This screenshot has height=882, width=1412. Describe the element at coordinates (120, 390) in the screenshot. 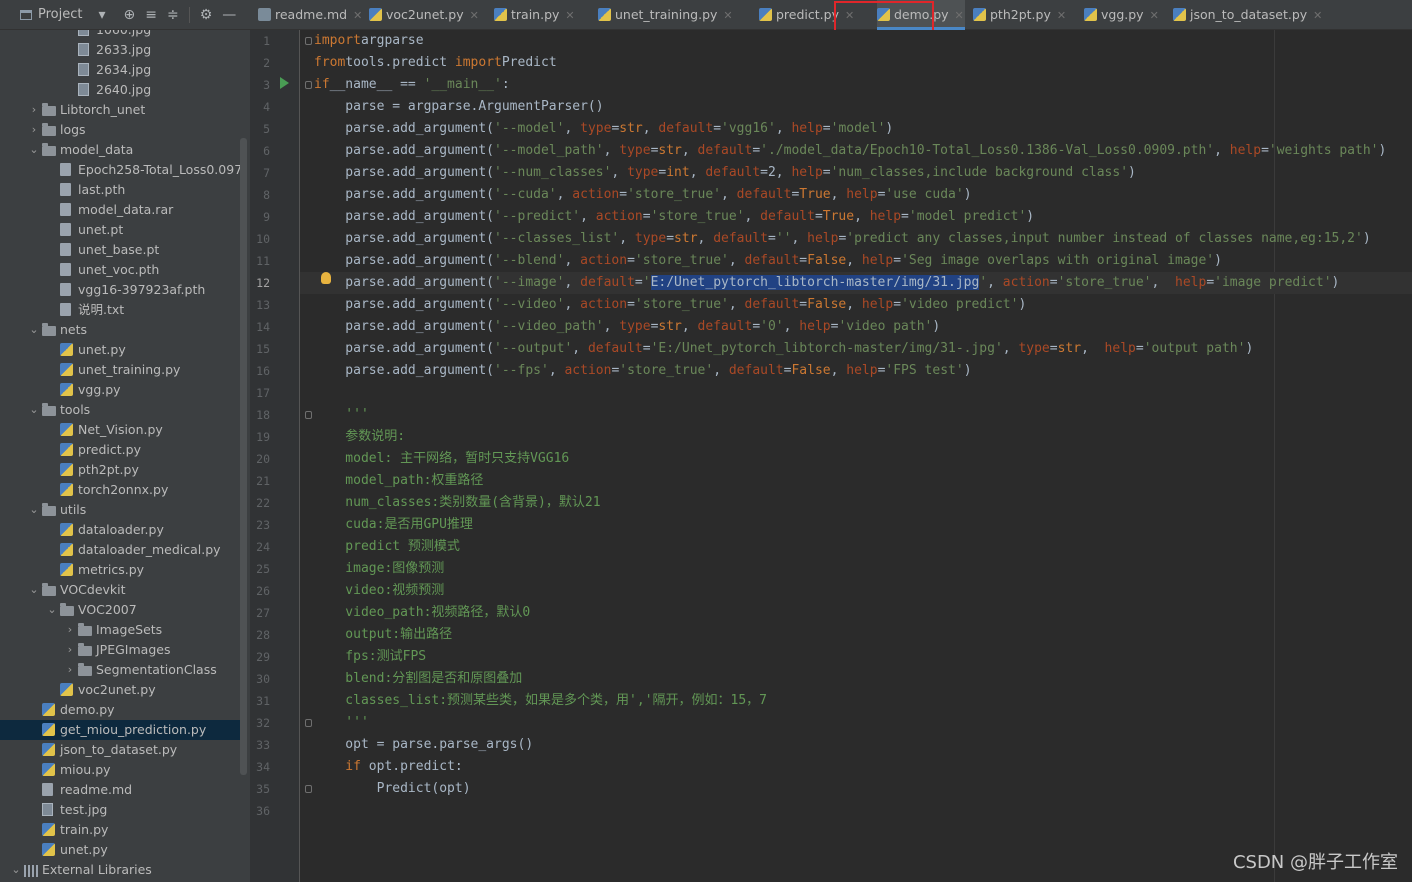

I see `tree-file: vgg.py` at that location.